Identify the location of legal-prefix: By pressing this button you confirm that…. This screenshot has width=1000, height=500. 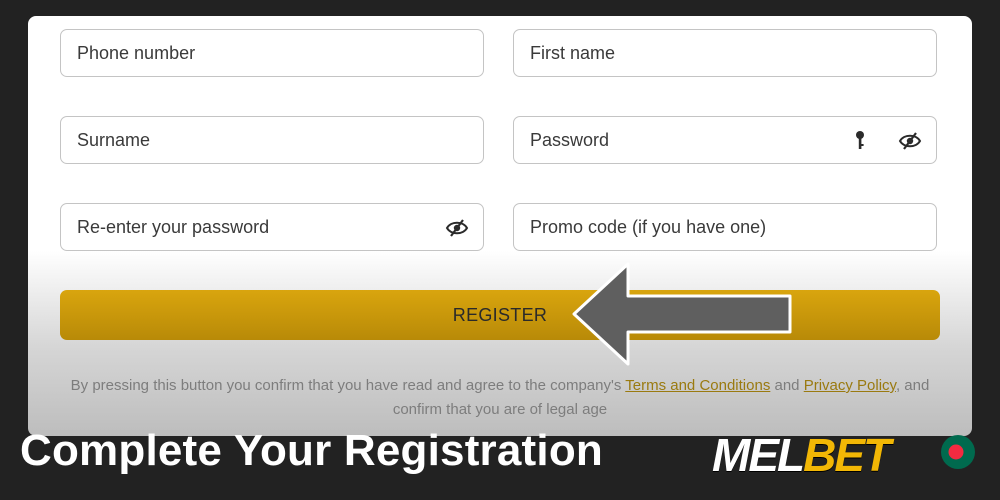
(346, 385).